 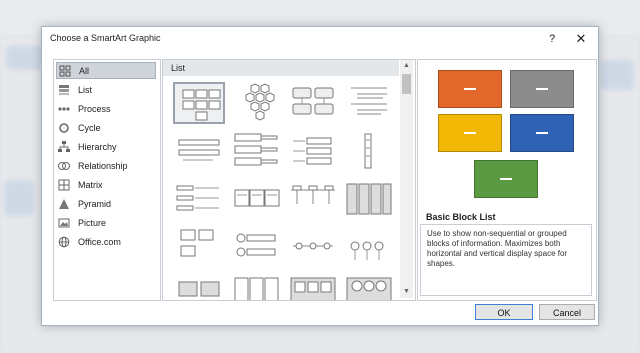 I want to click on pyramid-icon, so click(x=64, y=204).